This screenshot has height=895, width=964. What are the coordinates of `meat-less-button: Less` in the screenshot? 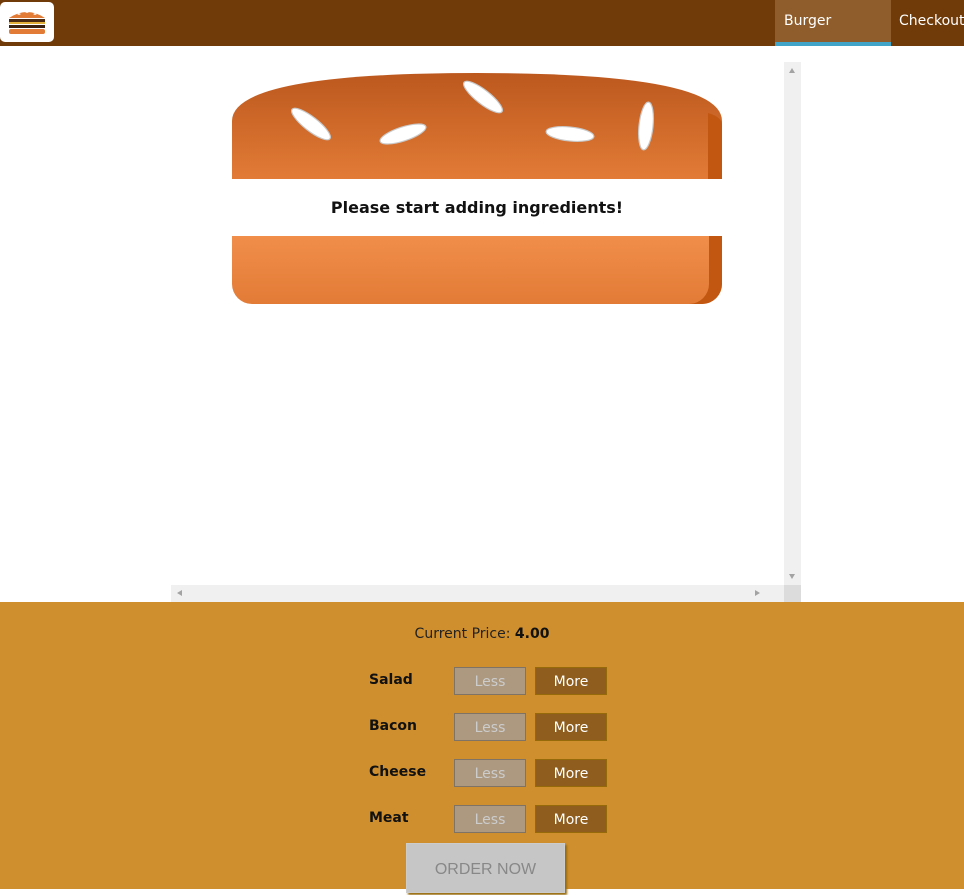 It's located at (490, 819).